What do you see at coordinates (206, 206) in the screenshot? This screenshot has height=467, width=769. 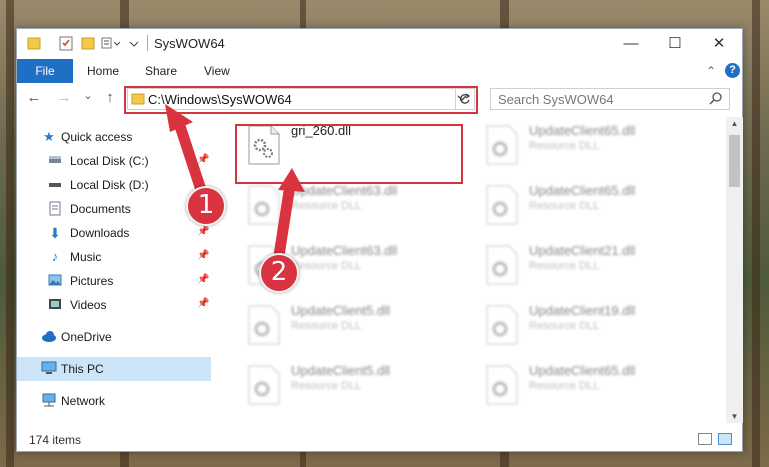 I see `step-marker-1: 1` at bounding box center [206, 206].